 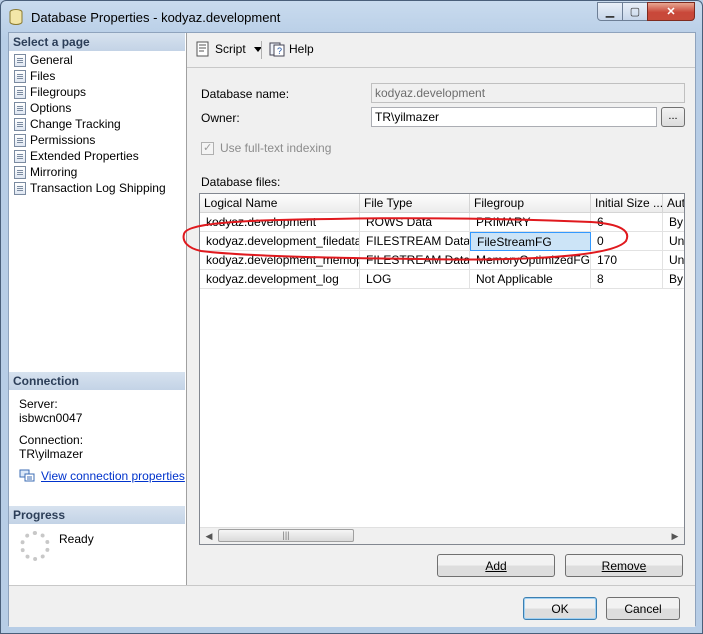 What do you see at coordinates (35, 546) in the screenshot?
I see `progress-spinner-icon` at bounding box center [35, 546].